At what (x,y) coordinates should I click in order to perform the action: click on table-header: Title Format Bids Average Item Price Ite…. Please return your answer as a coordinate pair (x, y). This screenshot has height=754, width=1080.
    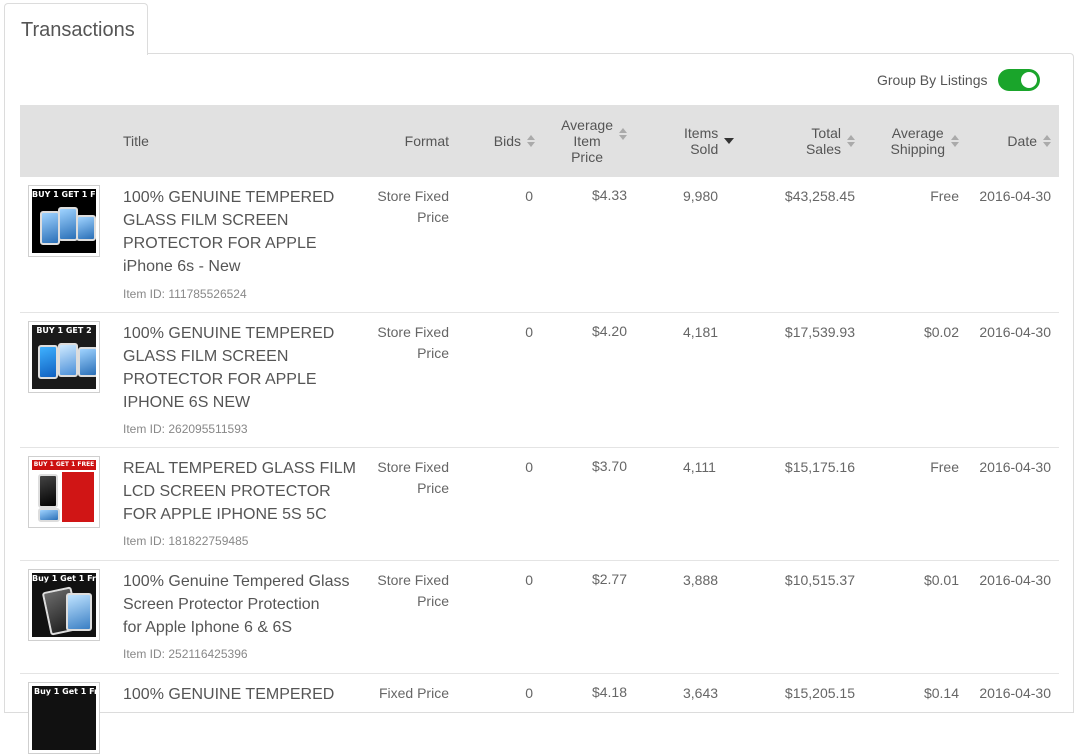
    Looking at the image, I should click on (539, 141).